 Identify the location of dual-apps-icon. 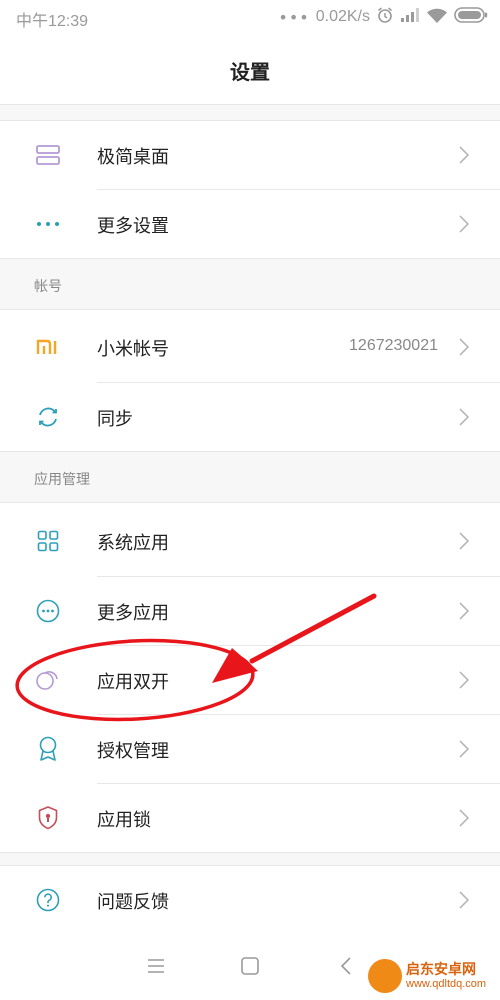
(48, 680).